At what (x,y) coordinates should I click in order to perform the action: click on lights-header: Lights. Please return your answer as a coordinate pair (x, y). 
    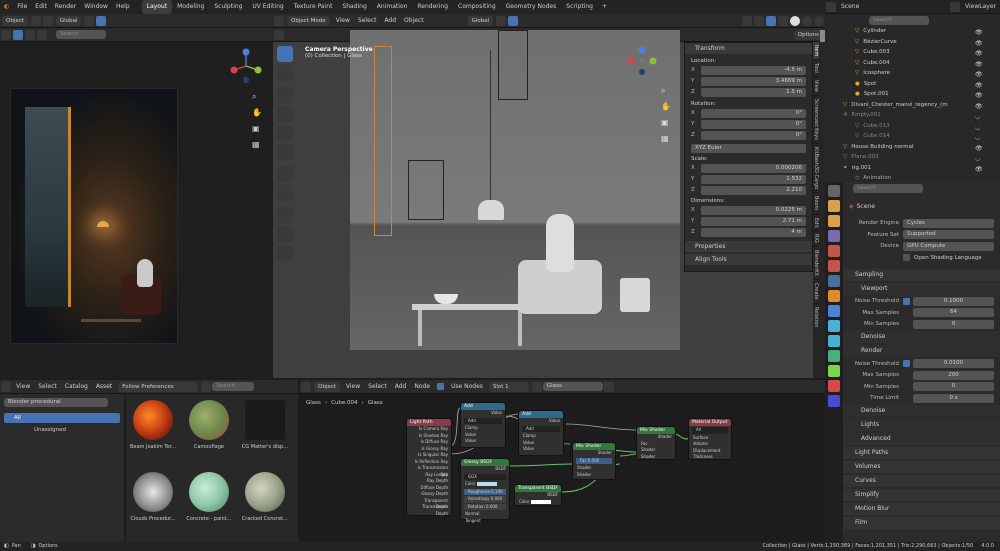
    Looking at the image, I should click on (921, 425).